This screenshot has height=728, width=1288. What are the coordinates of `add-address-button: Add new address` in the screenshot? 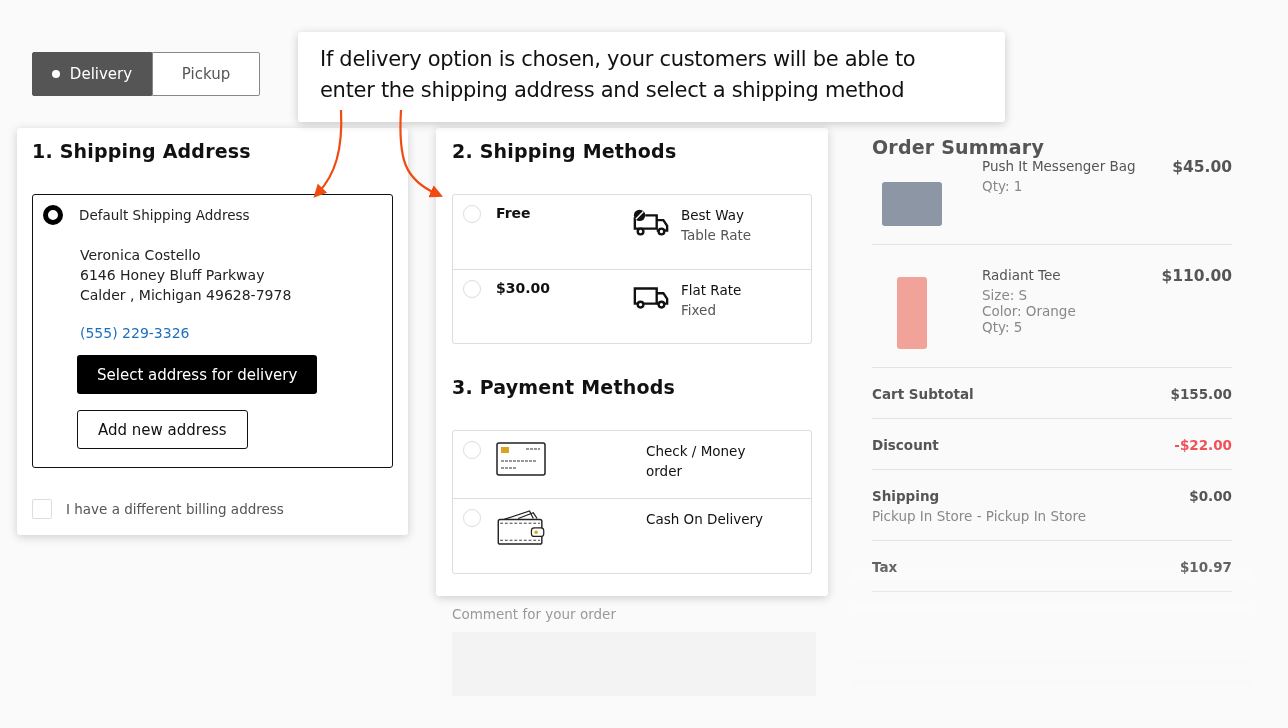 It's located at (162, 429).